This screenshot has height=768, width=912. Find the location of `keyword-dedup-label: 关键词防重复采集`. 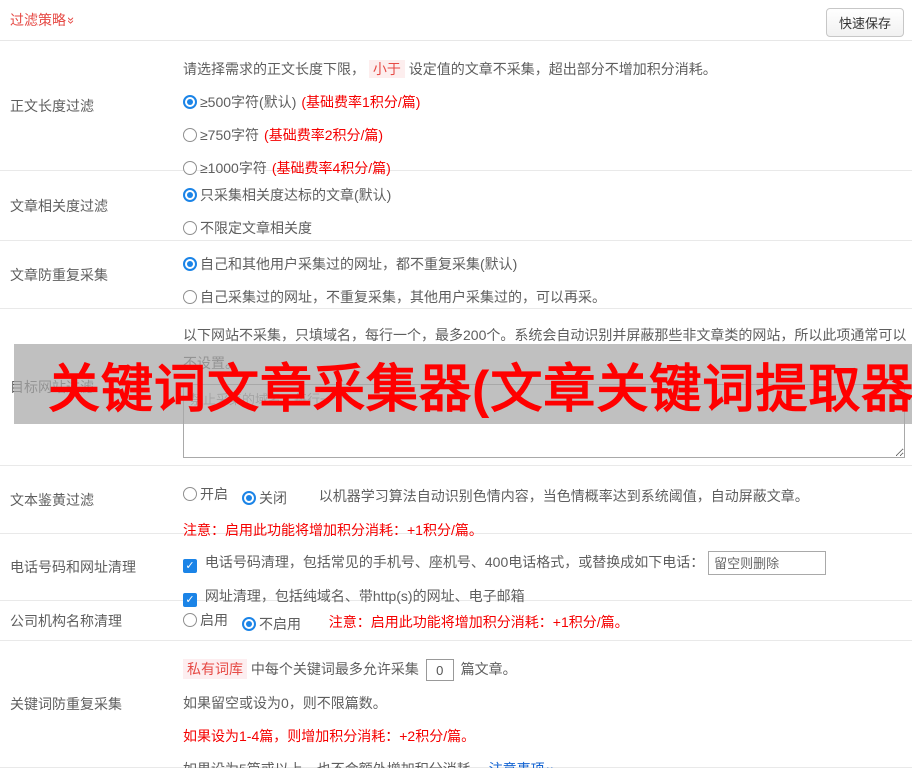

keyword-dedup-label: 关键词防重复采集 is located at coordinates (66, 704).